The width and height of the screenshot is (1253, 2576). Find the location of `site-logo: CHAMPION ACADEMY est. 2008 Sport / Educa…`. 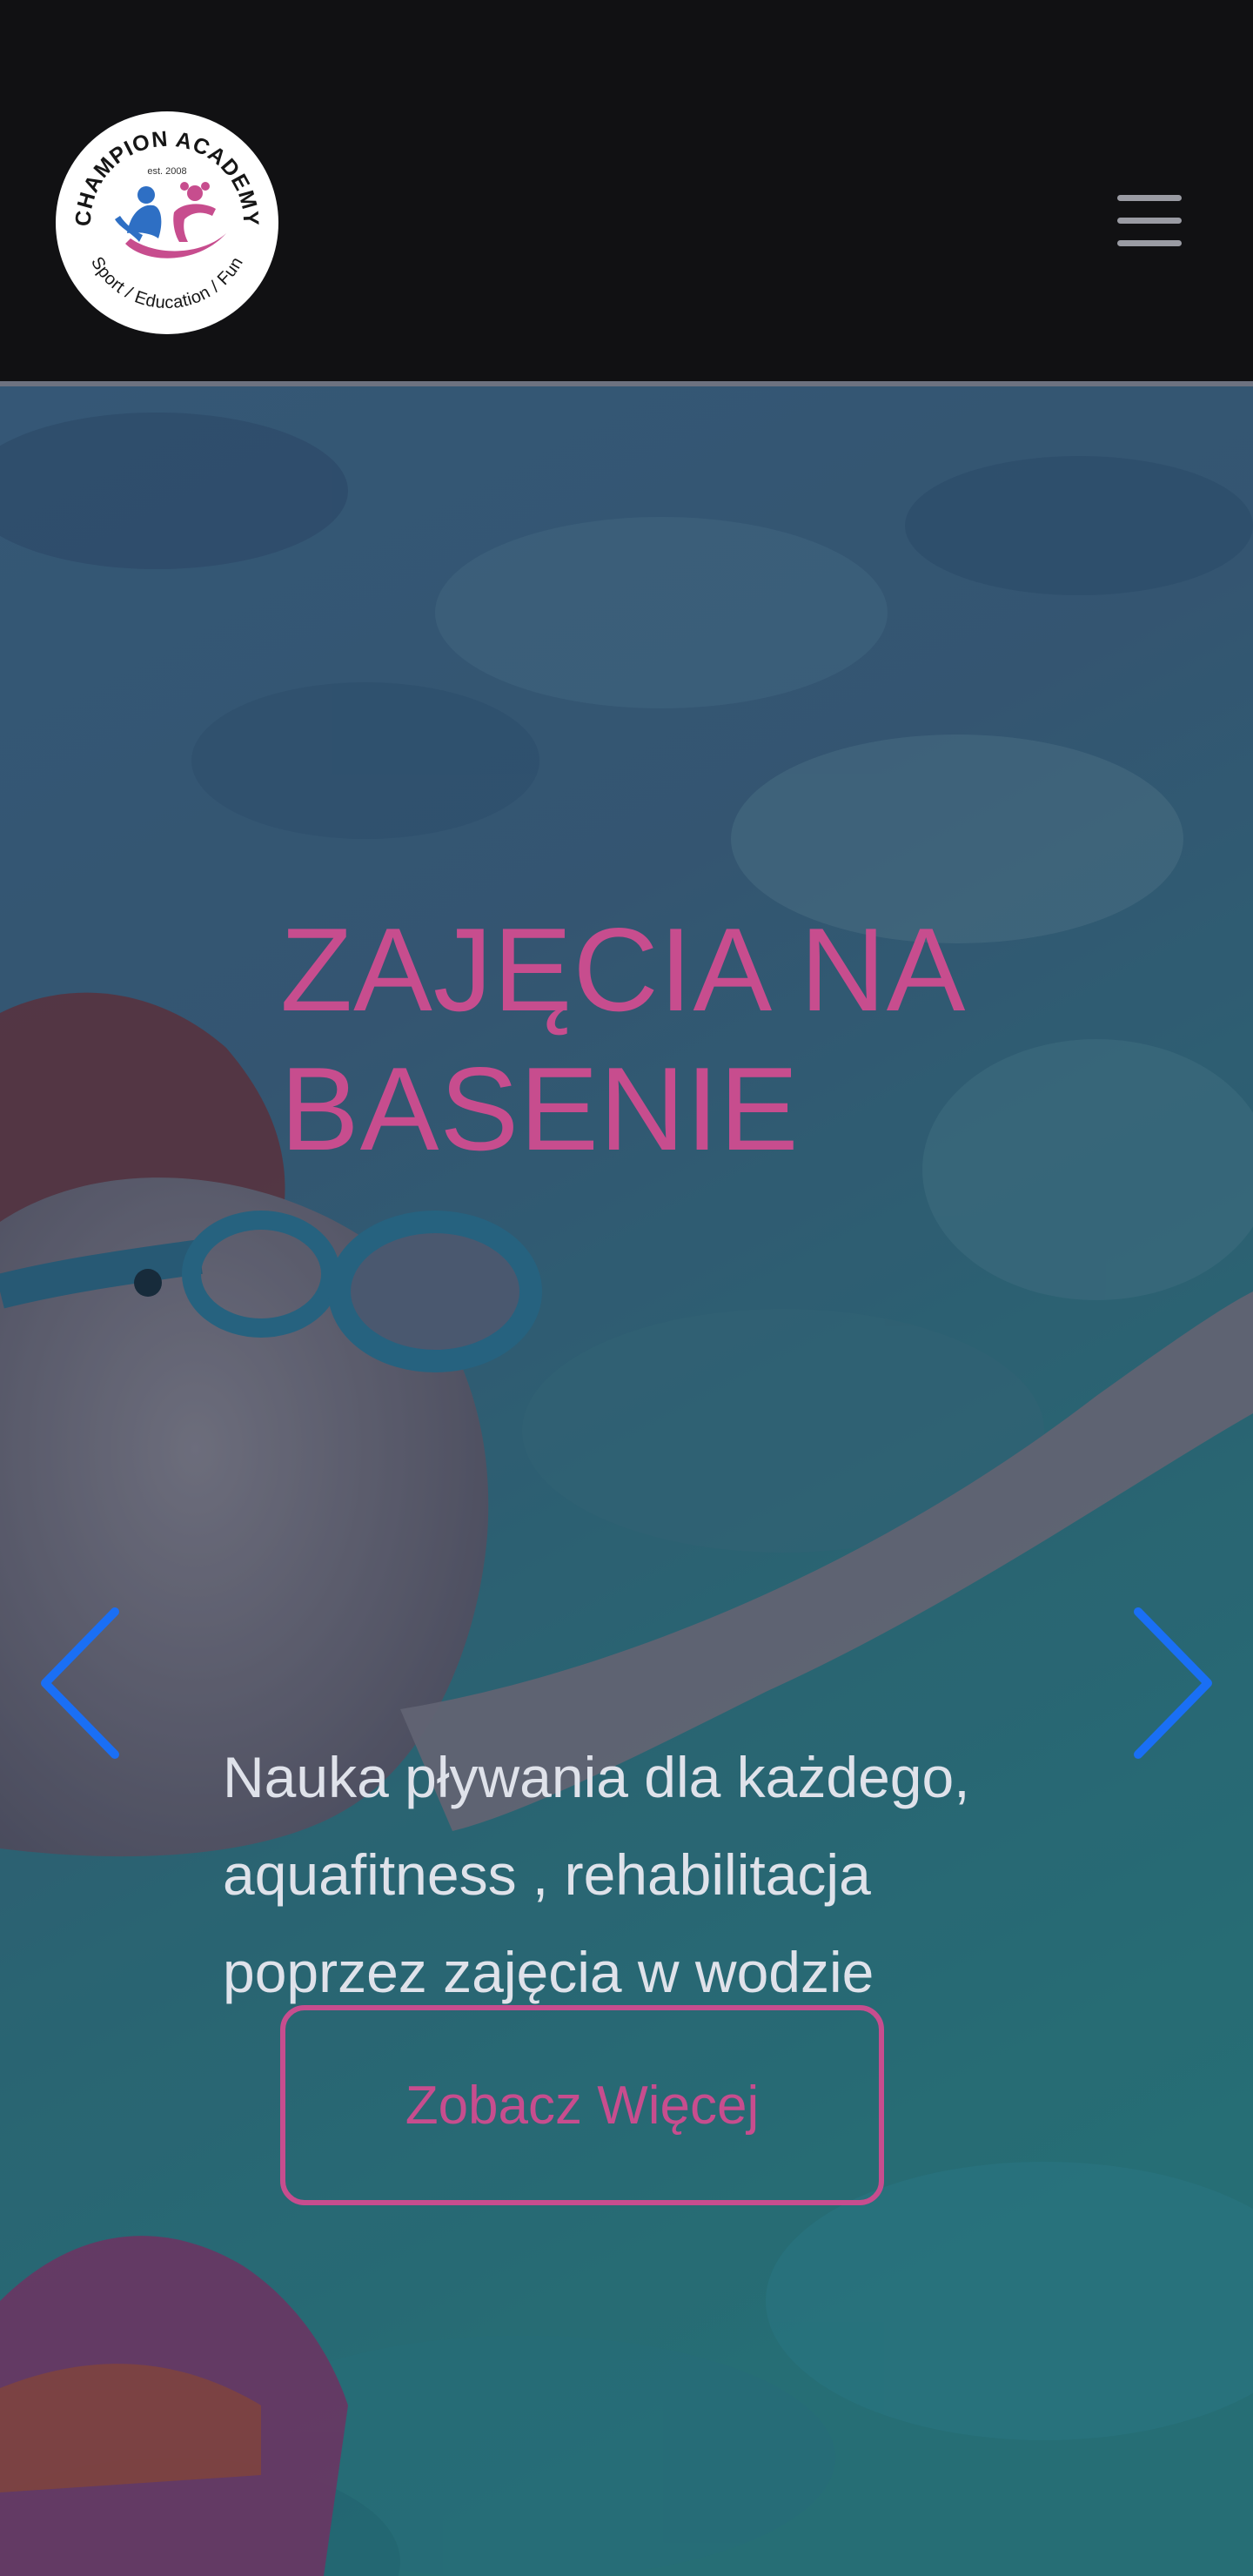

site-logo: CHAMPION ACADEMY est. 2008 Sport / Educa… is located at coordinates (167, 222).